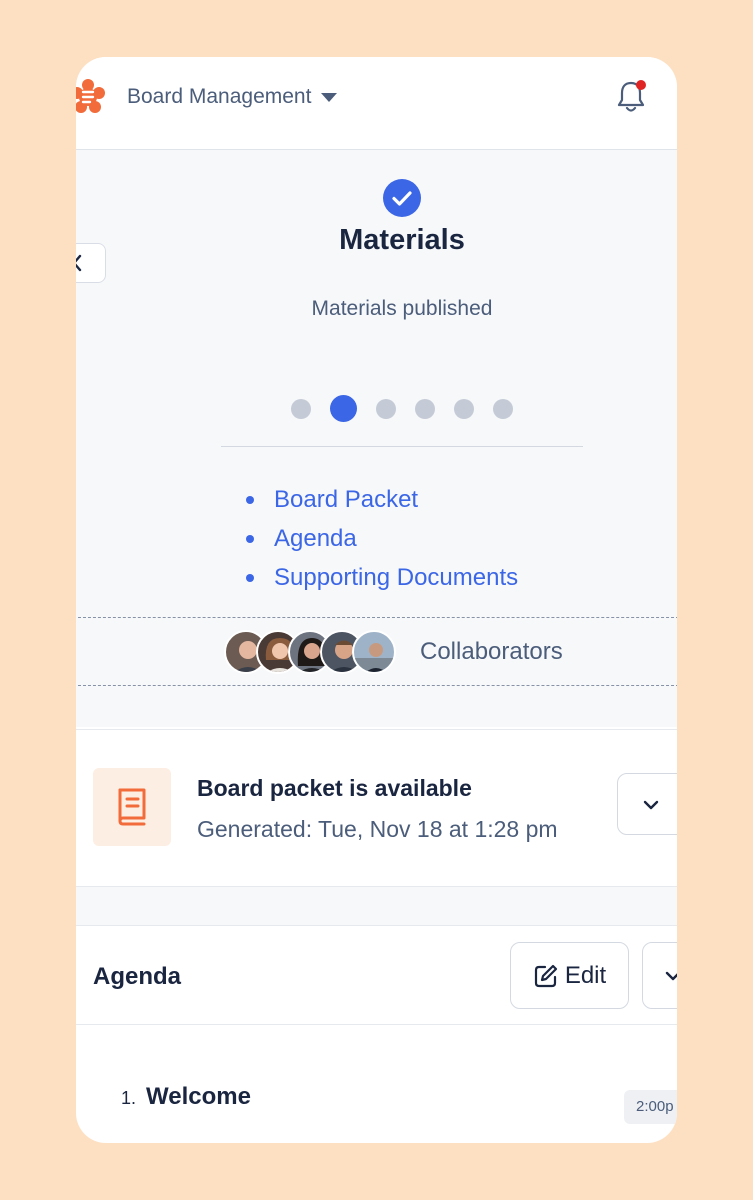  I want to click on agenda-header: Agenda Edit, so click(376, 975).